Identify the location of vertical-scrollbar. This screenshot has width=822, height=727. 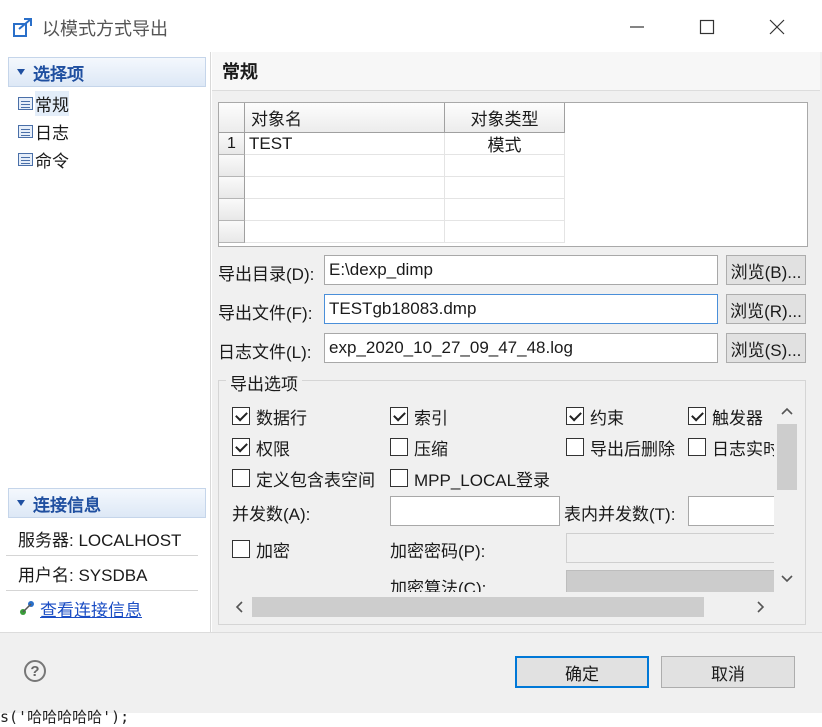
(787, 494).